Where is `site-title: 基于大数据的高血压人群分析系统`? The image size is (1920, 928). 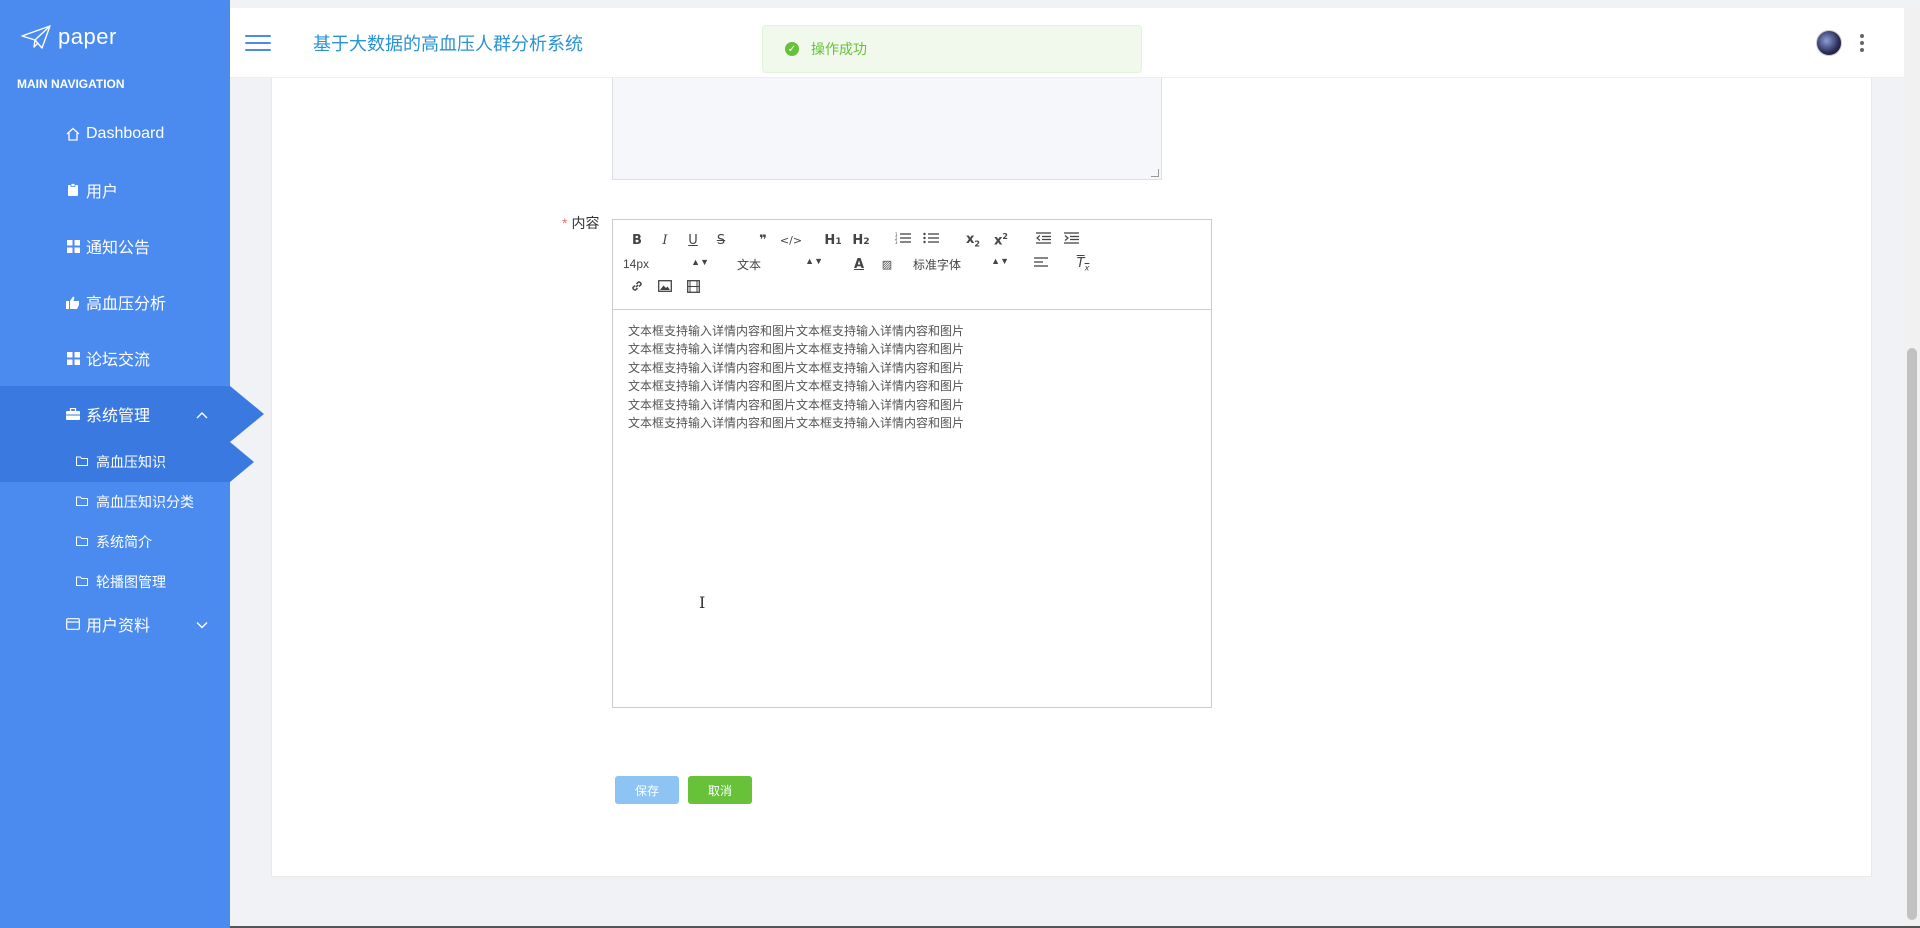
site-title: 基于大数据的高血压人群分析系统 is located at coordinates (448, 43).